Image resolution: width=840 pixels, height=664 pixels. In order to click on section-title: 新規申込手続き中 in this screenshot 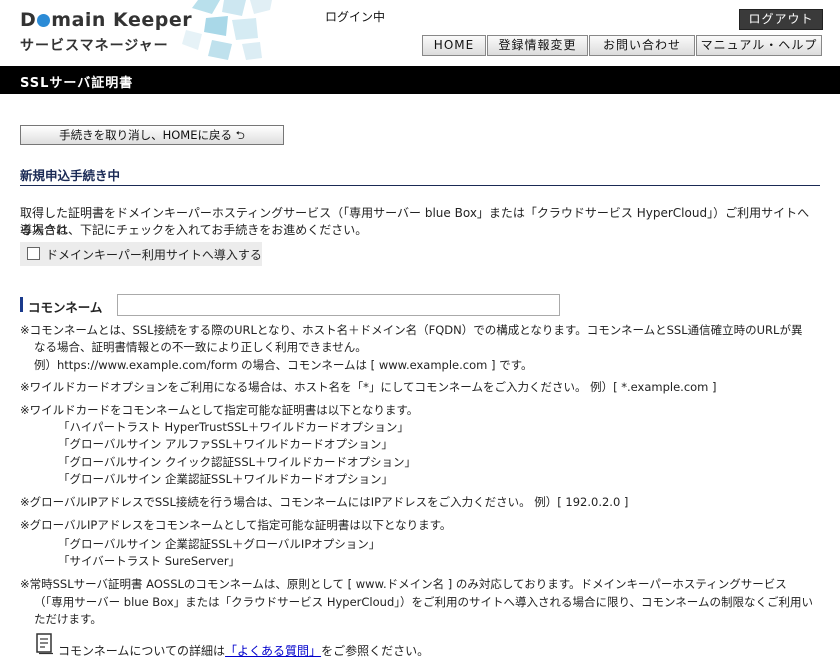, I will do `click(70, 175)`.